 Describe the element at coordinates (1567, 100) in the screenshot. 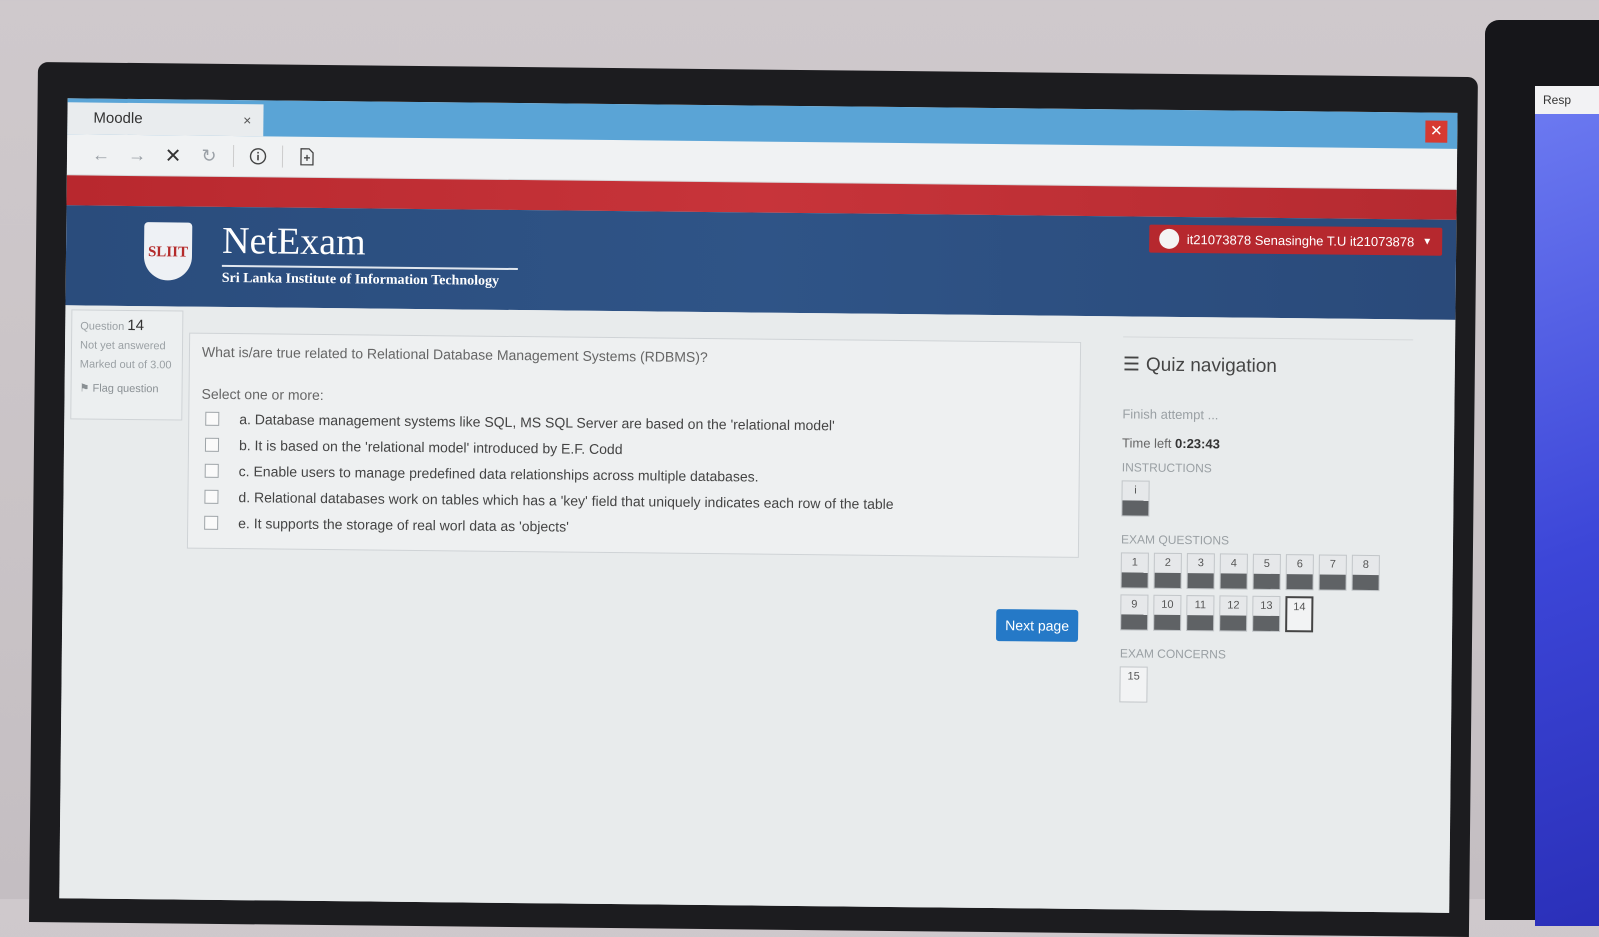

I see `second-monitor-tab: Resp` at that location.